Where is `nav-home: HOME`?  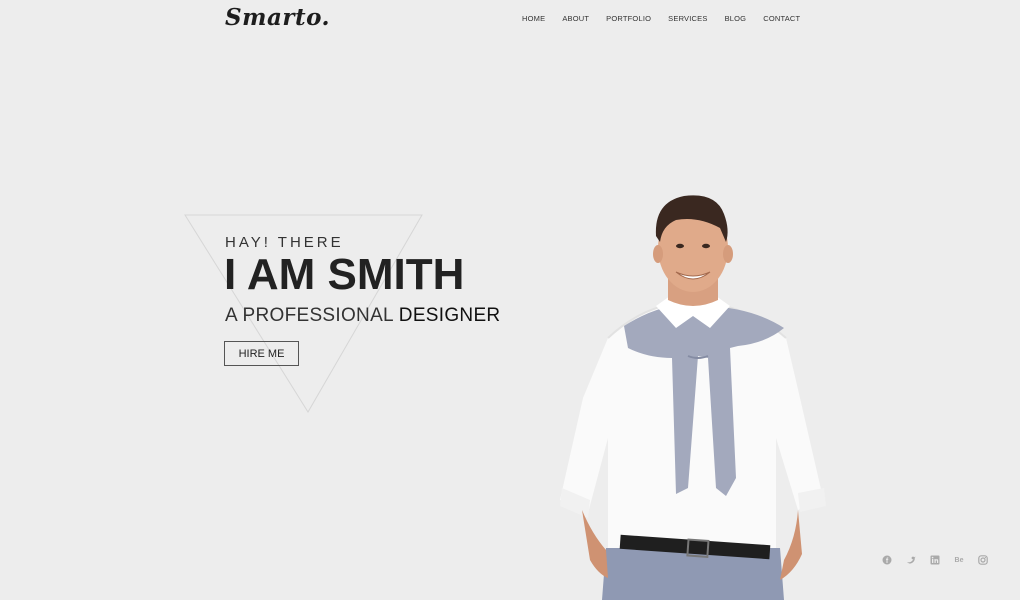 nav-home: HOME is located at coordinates (533, 18).